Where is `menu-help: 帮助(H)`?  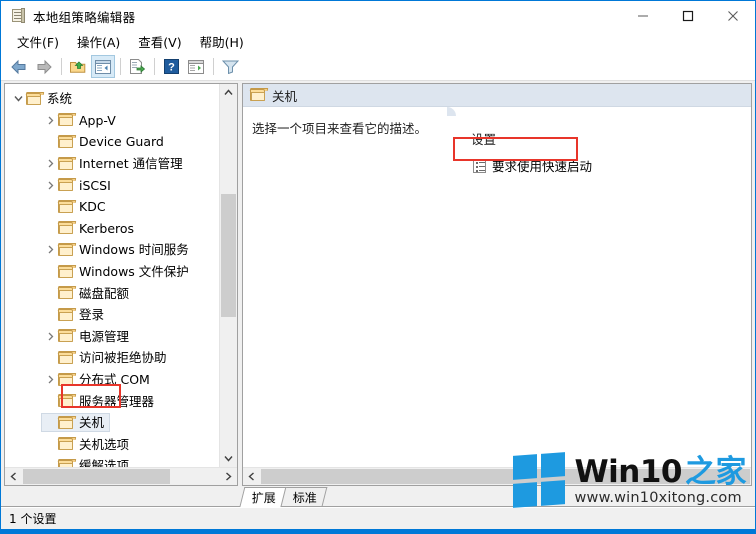
menu-help: 帮助(H) is located at coordinates (222, 42).